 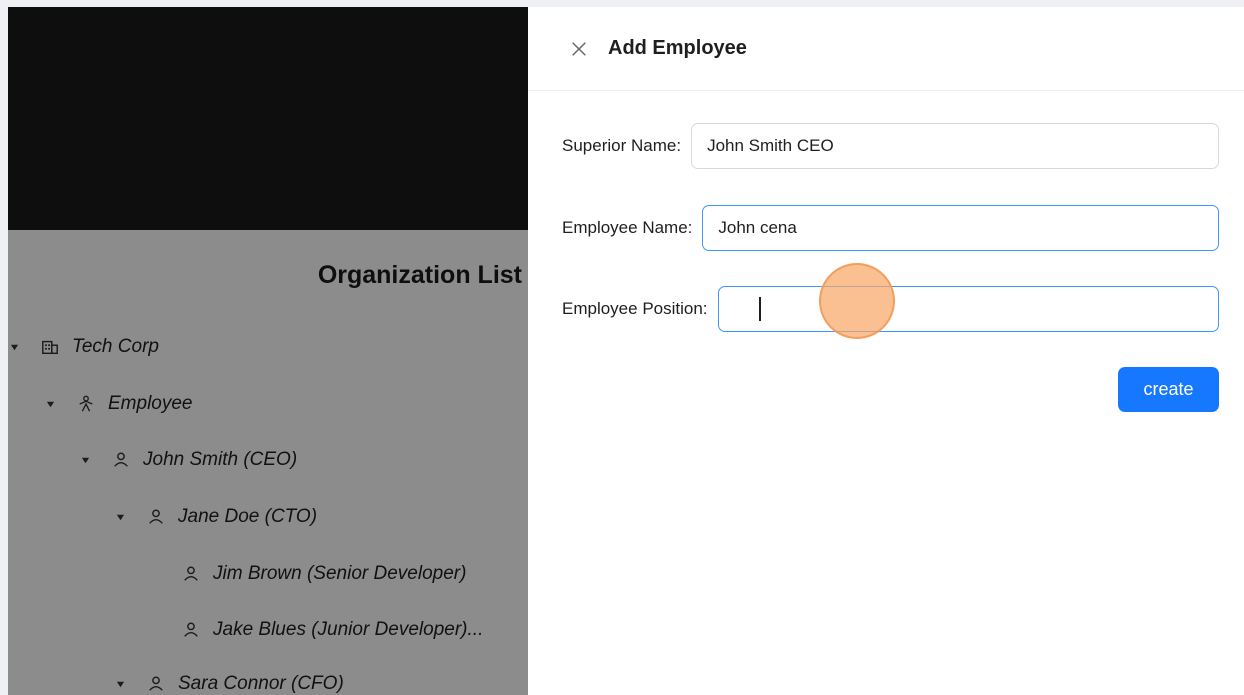 What do you see at coordinates (627, 227) in the screenshot?
I see `employee-name-label: Employee Name:` at bounding box center [627, 227].